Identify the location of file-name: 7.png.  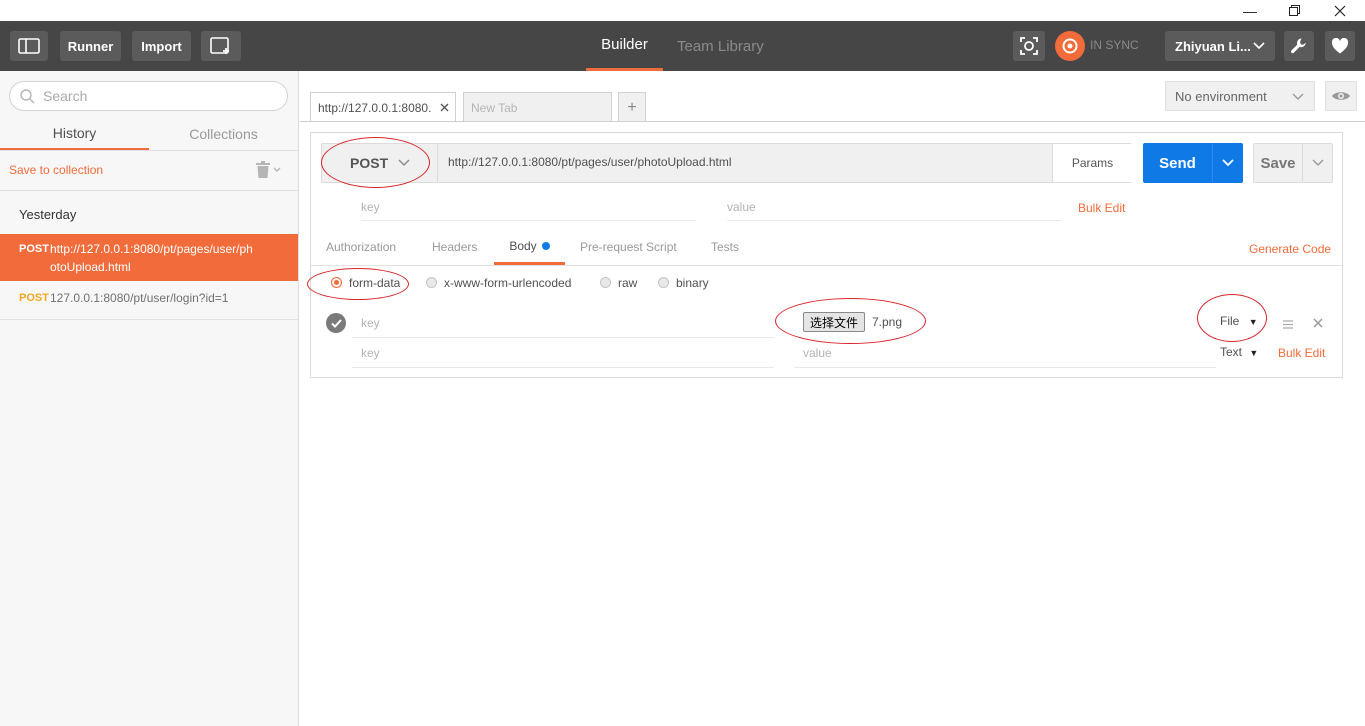
(887, 322).